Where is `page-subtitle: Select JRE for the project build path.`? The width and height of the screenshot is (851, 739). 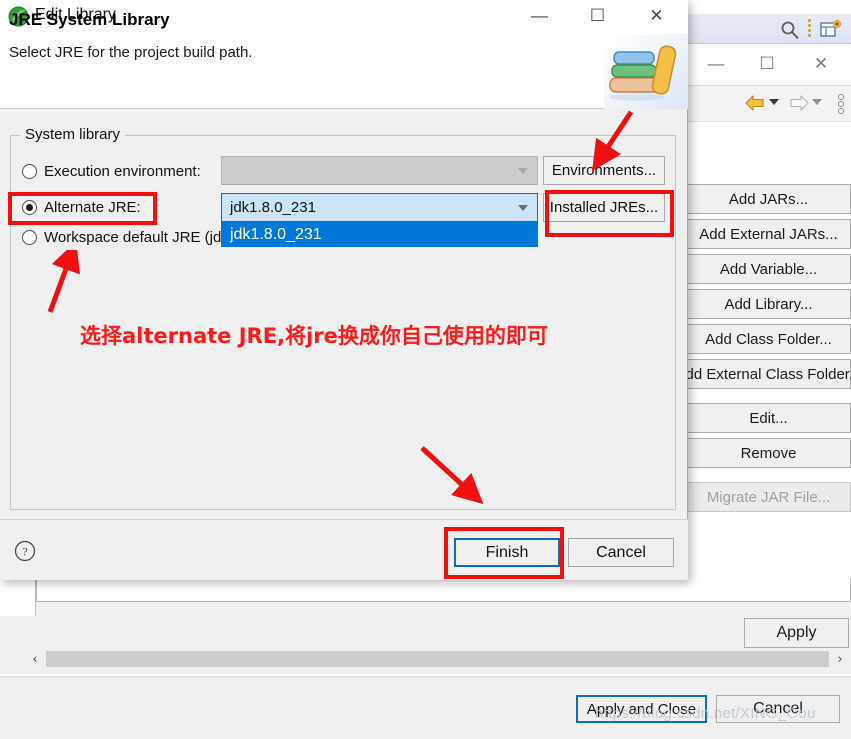 page-subtitle: Select JRE for the project build path. is located at coordinates (131, 52).